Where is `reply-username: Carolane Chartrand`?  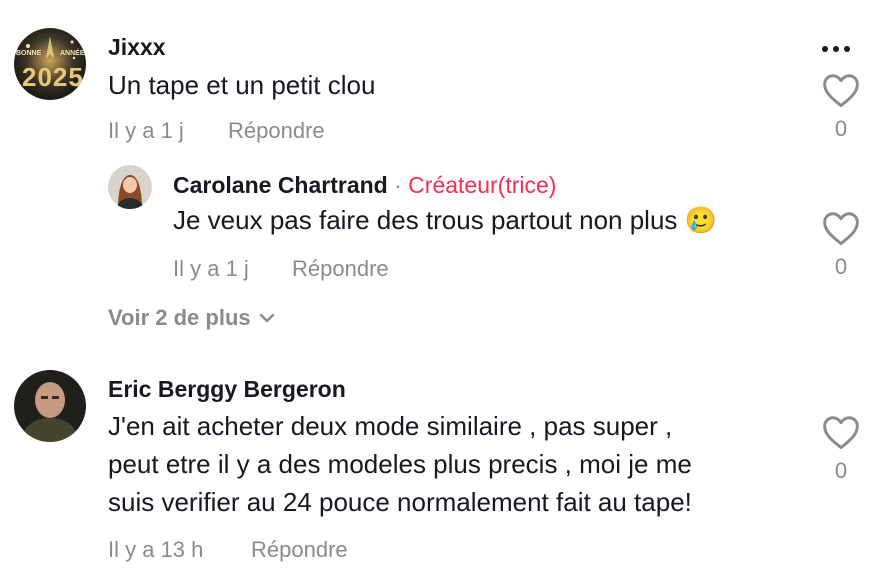
reply-username: Carolane Chartrand is located at coordinates (280, 185).